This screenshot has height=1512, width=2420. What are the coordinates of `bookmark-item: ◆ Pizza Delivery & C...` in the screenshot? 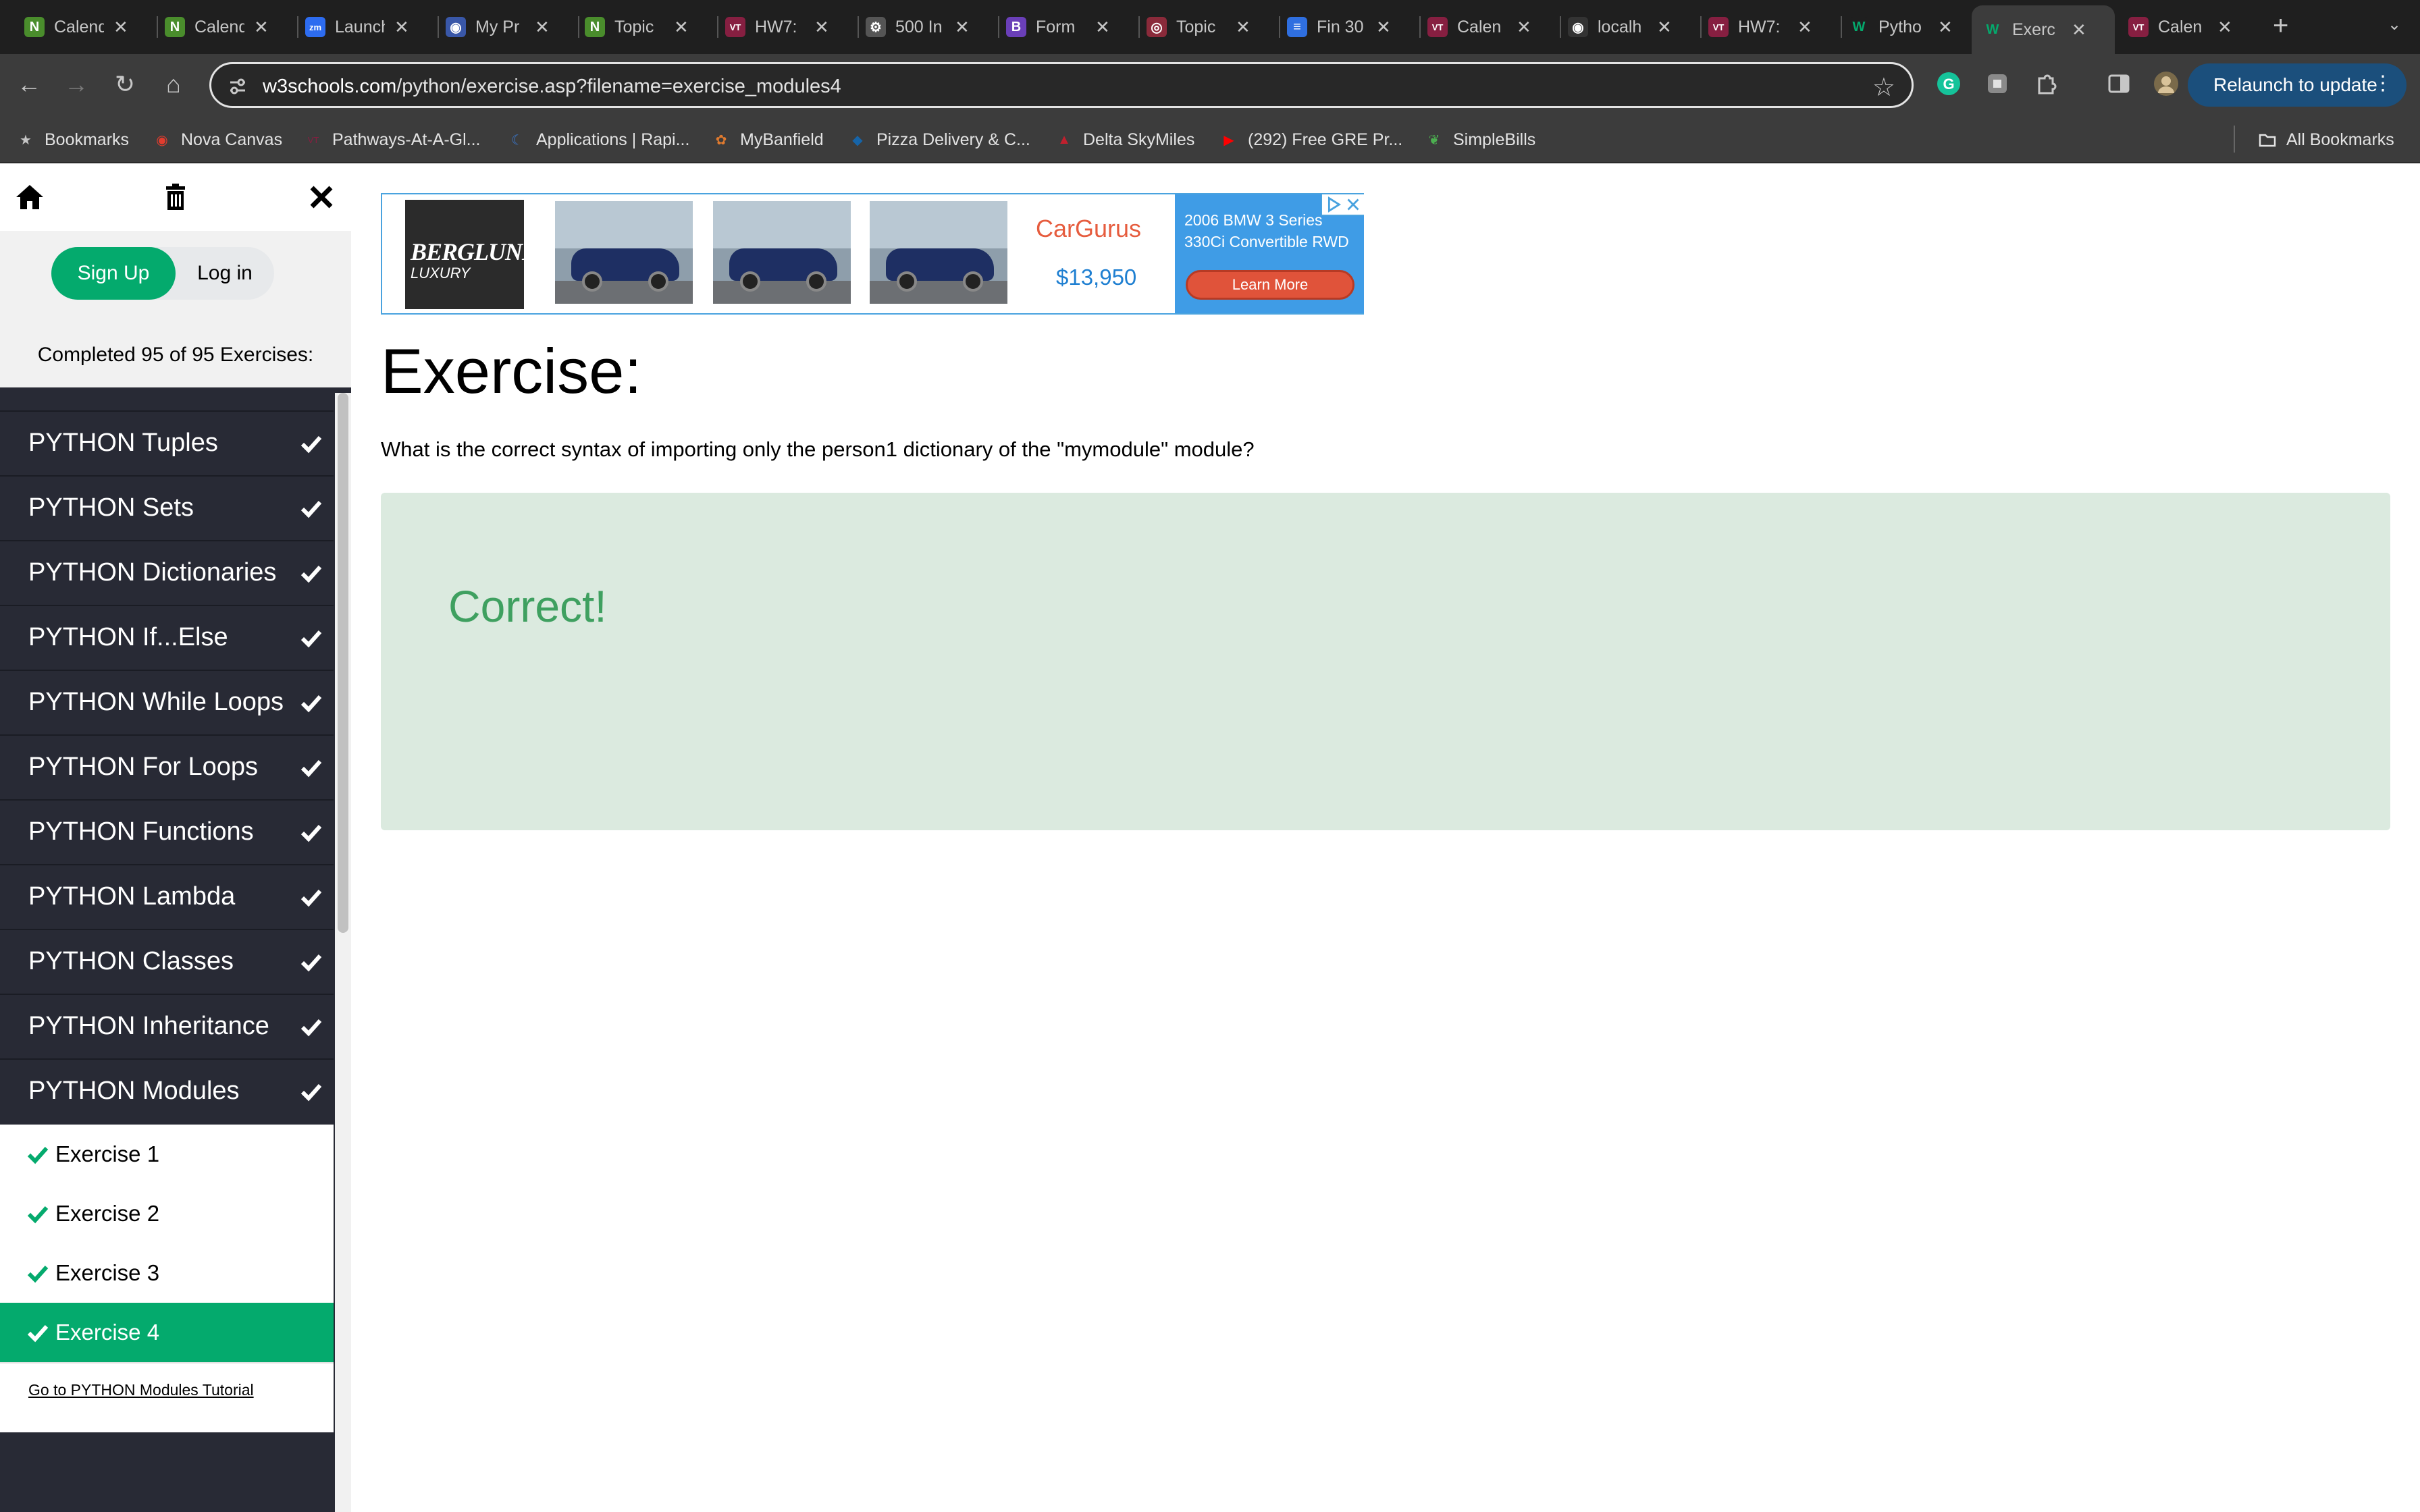 It's located at (939, 139).